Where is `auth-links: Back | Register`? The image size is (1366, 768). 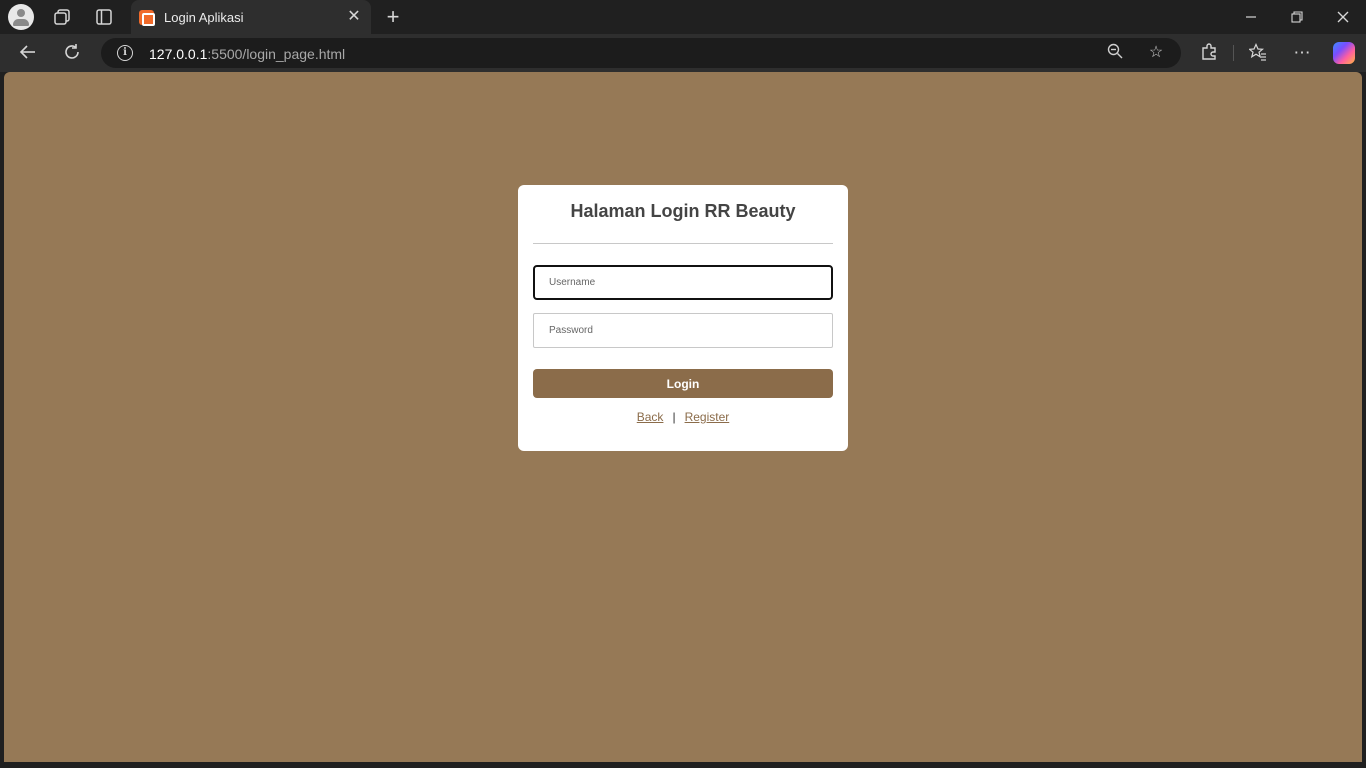 auth-links: Back | Register is located at coordinates (683, 417).